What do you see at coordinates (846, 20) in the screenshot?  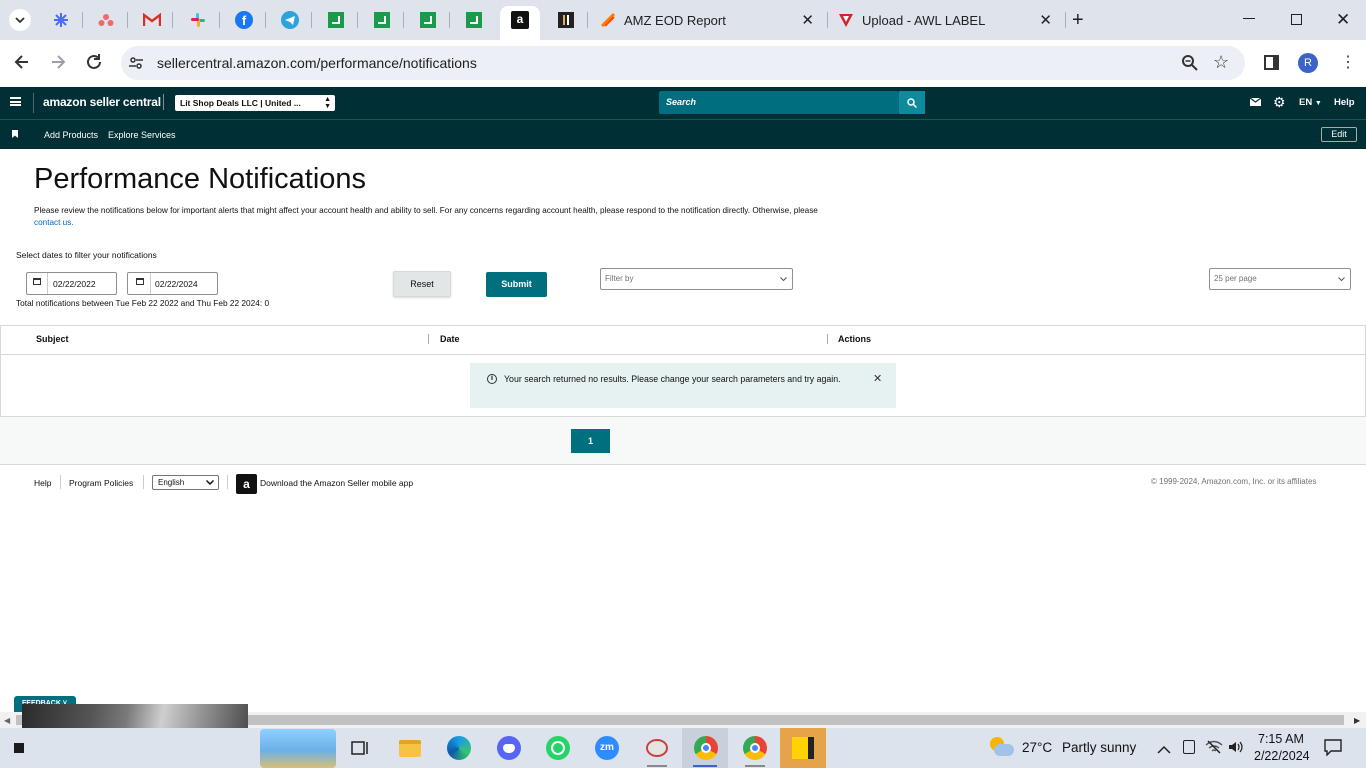 I see `tab-favicon-icon` at bounding box center [846, 20].